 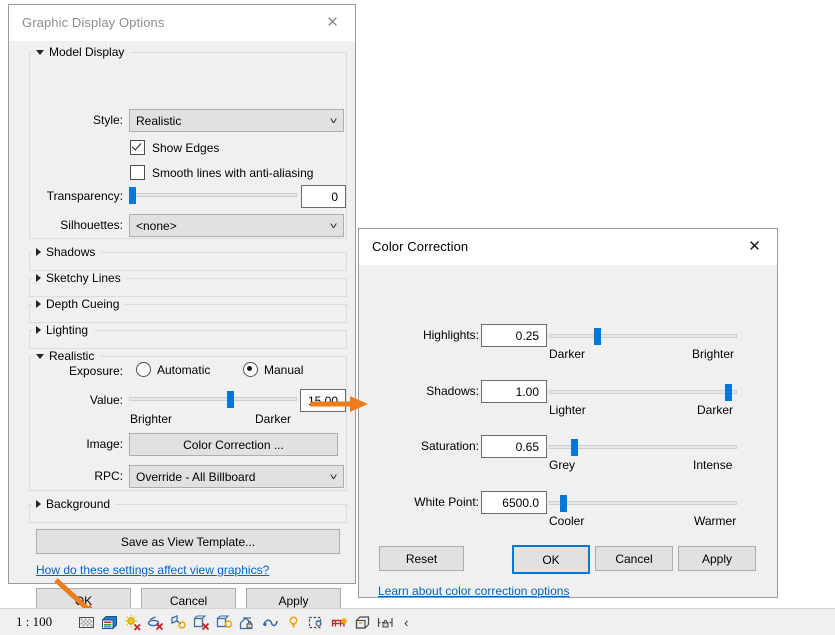 What do you see at coordinates (284, 369) in the screenshot?
I see `manual-label: Manual` at bounding box center [284, 369].